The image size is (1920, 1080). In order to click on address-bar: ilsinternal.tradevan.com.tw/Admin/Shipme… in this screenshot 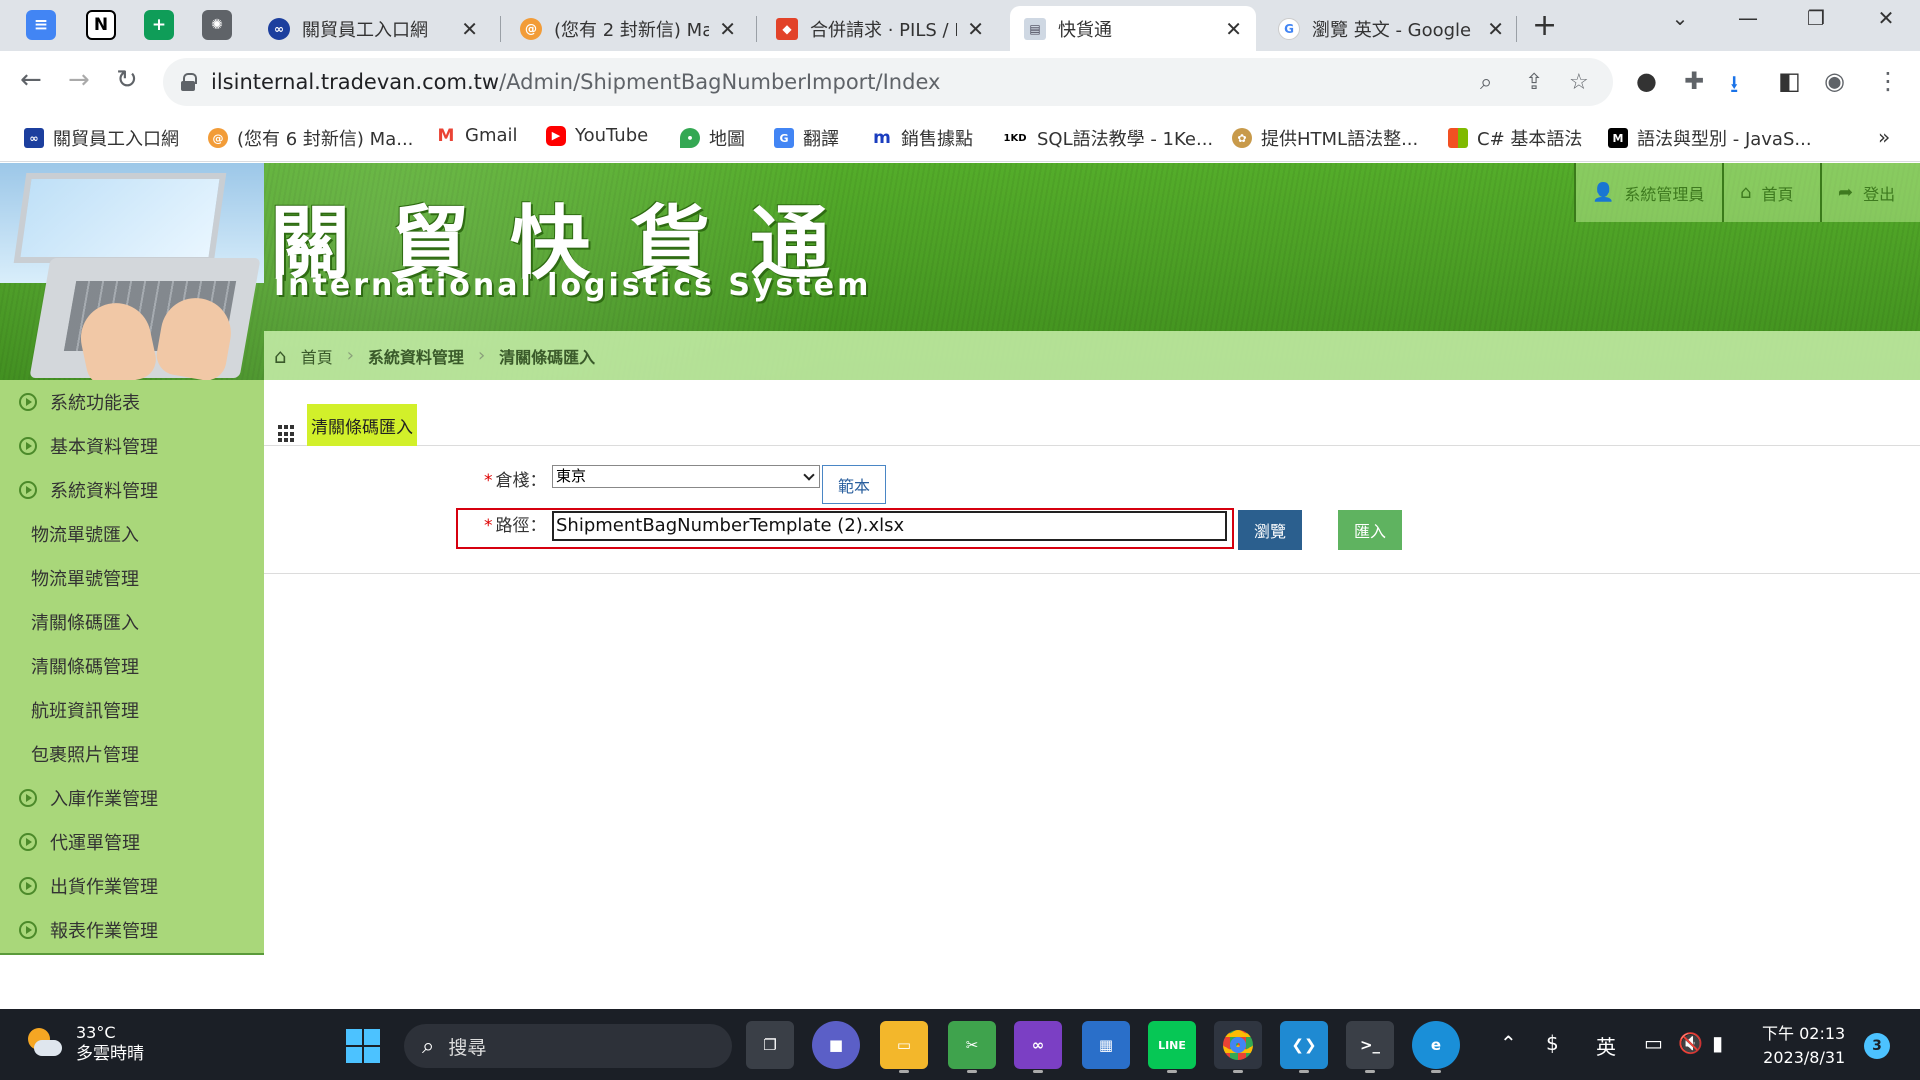, I will do `click(888, 82)`.